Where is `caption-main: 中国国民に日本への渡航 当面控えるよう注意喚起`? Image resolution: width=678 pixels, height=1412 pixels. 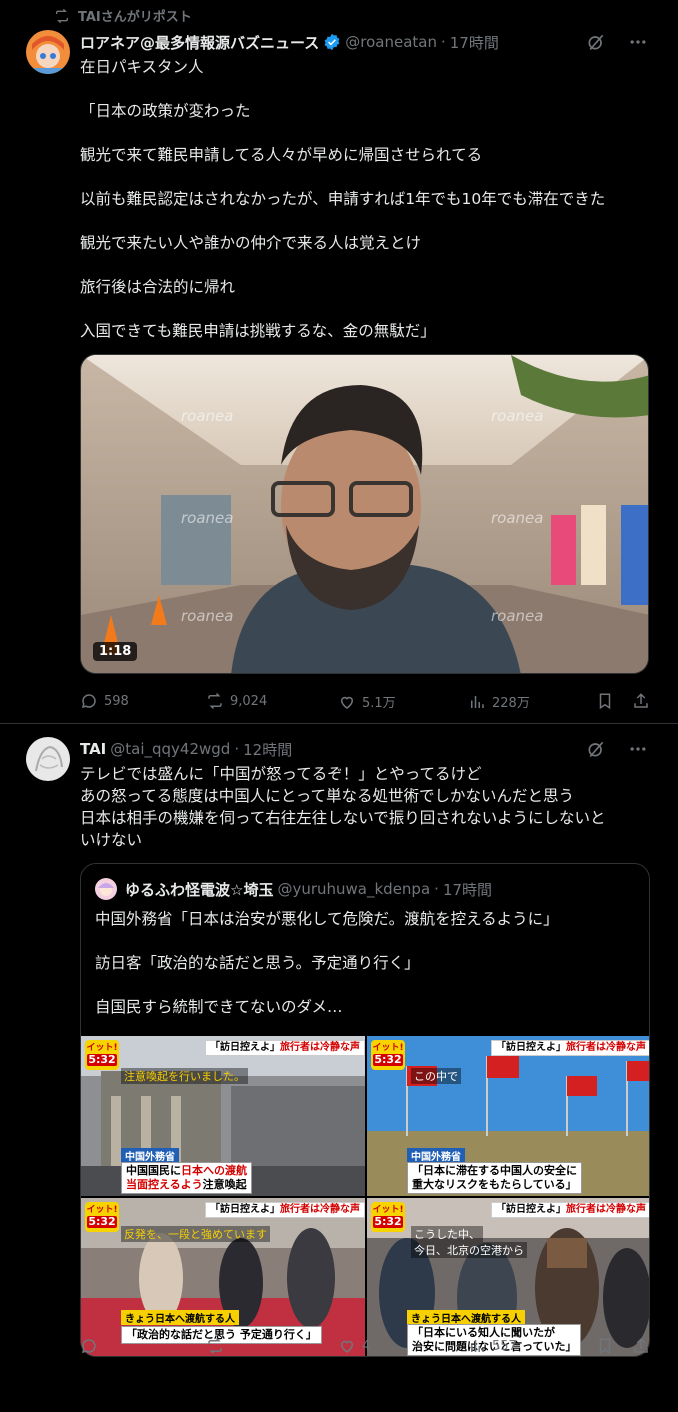 caption-main: 中国国民に日本への渡航 当面控えるよう注意喚起 is located at coordinates (186, 1178).